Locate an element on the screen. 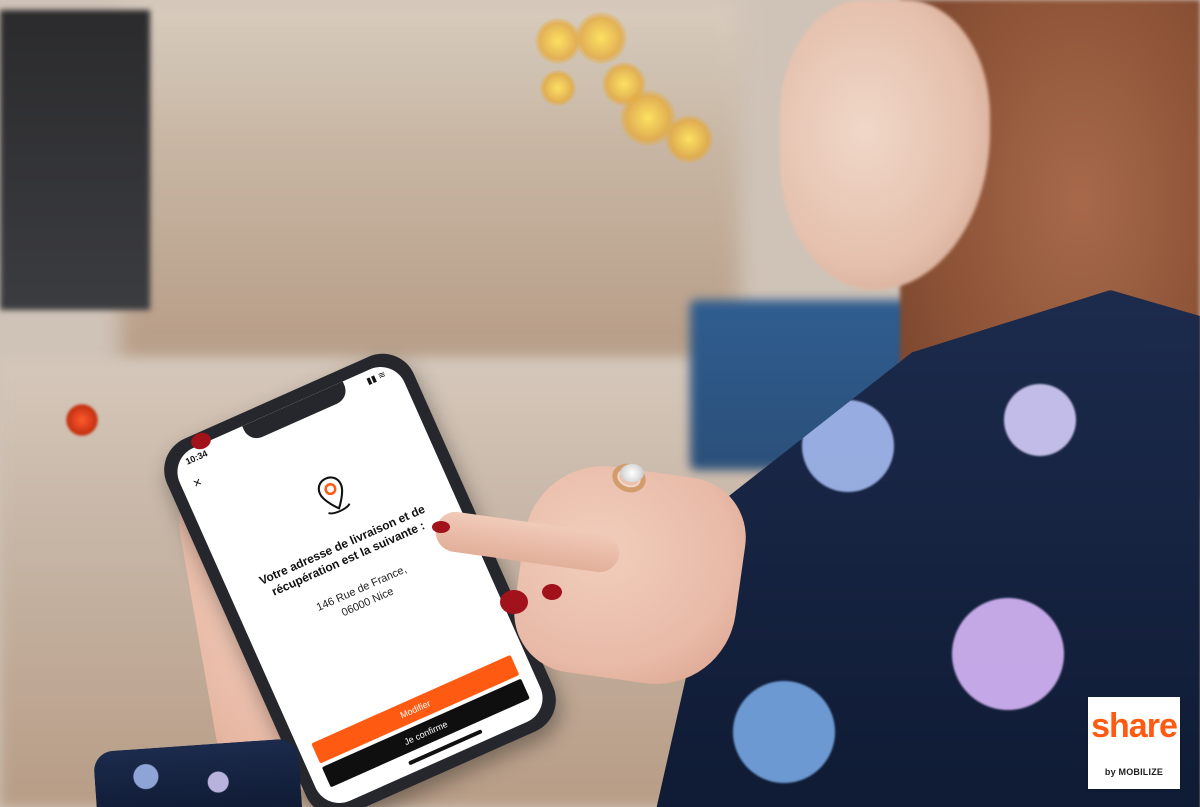 Image resolution: width=1200 pixels, height=807 pixels. background-tv is located at coordinates (75, 160).